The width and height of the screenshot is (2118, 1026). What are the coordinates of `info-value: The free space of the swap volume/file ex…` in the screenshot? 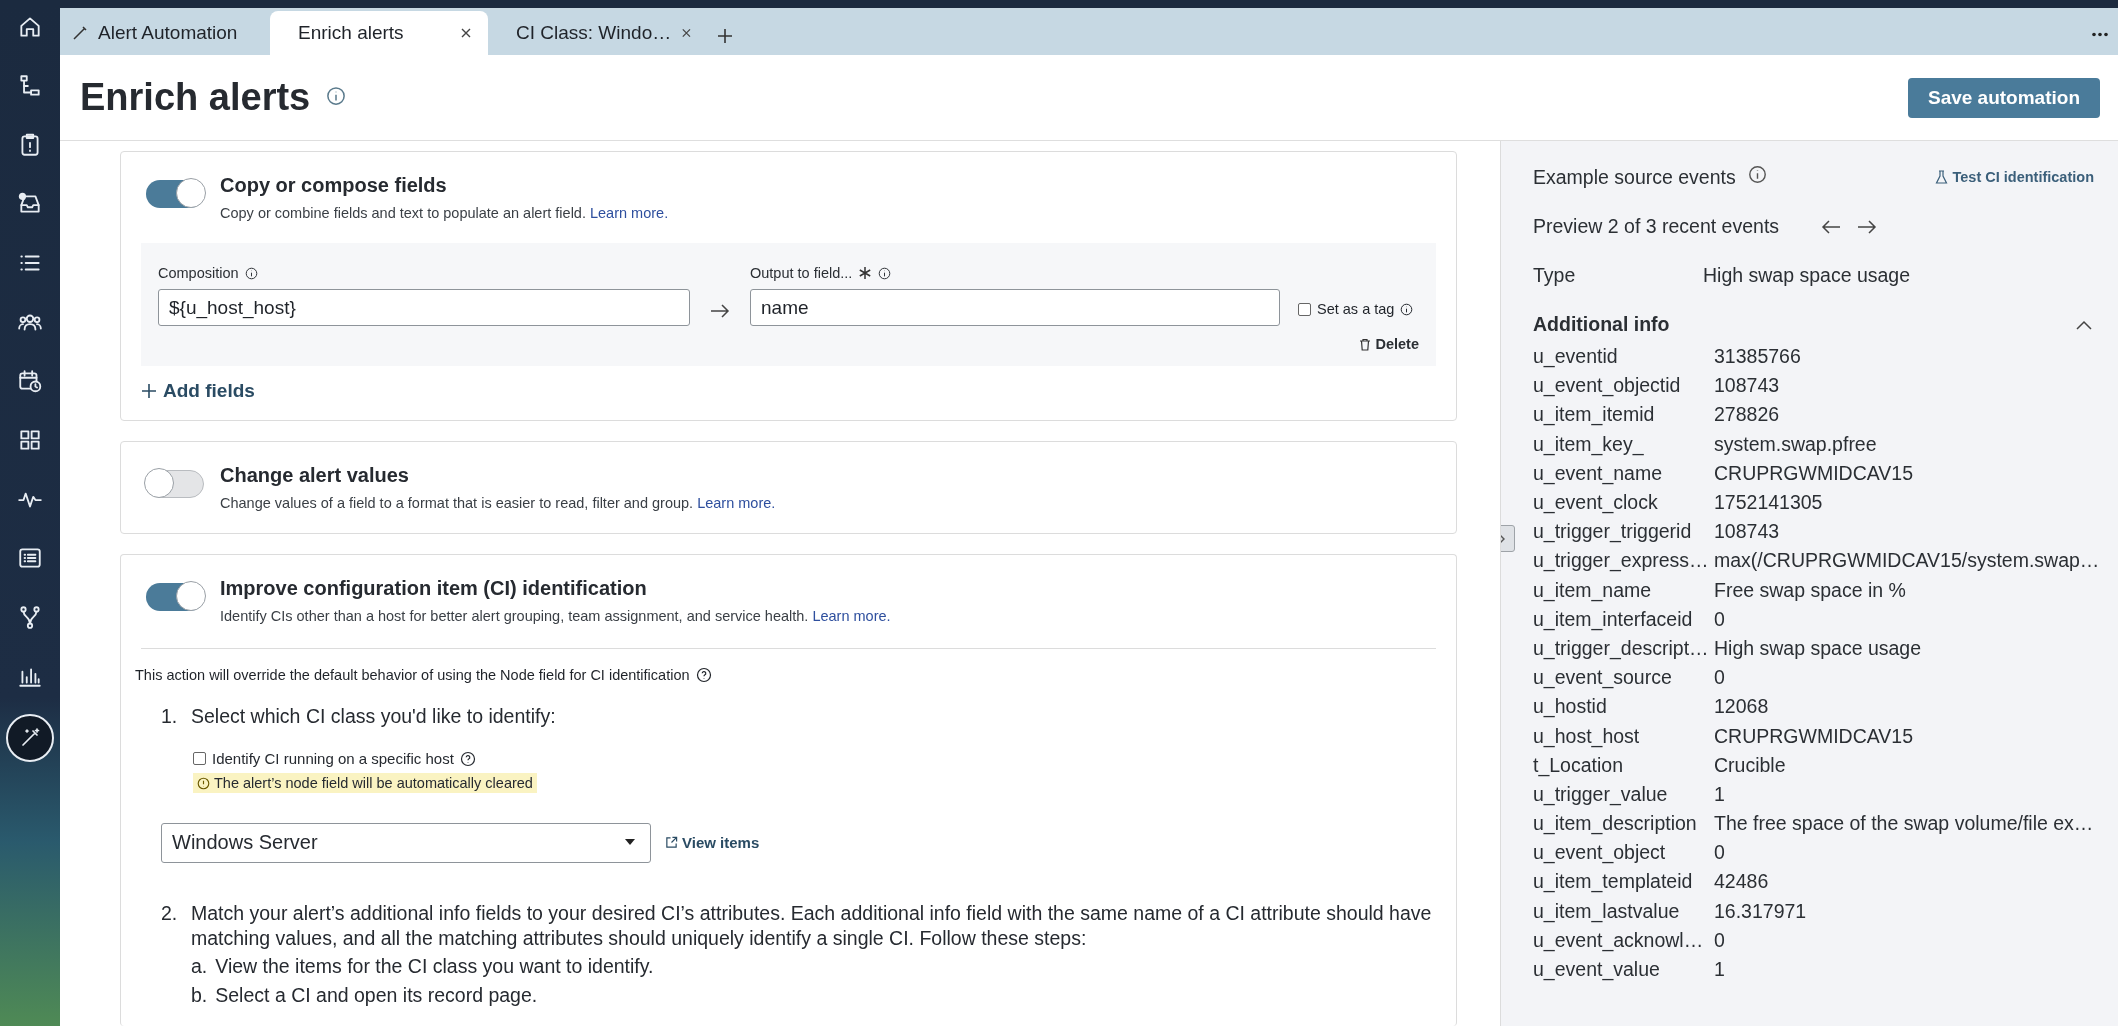 It's located at (1904, 824).